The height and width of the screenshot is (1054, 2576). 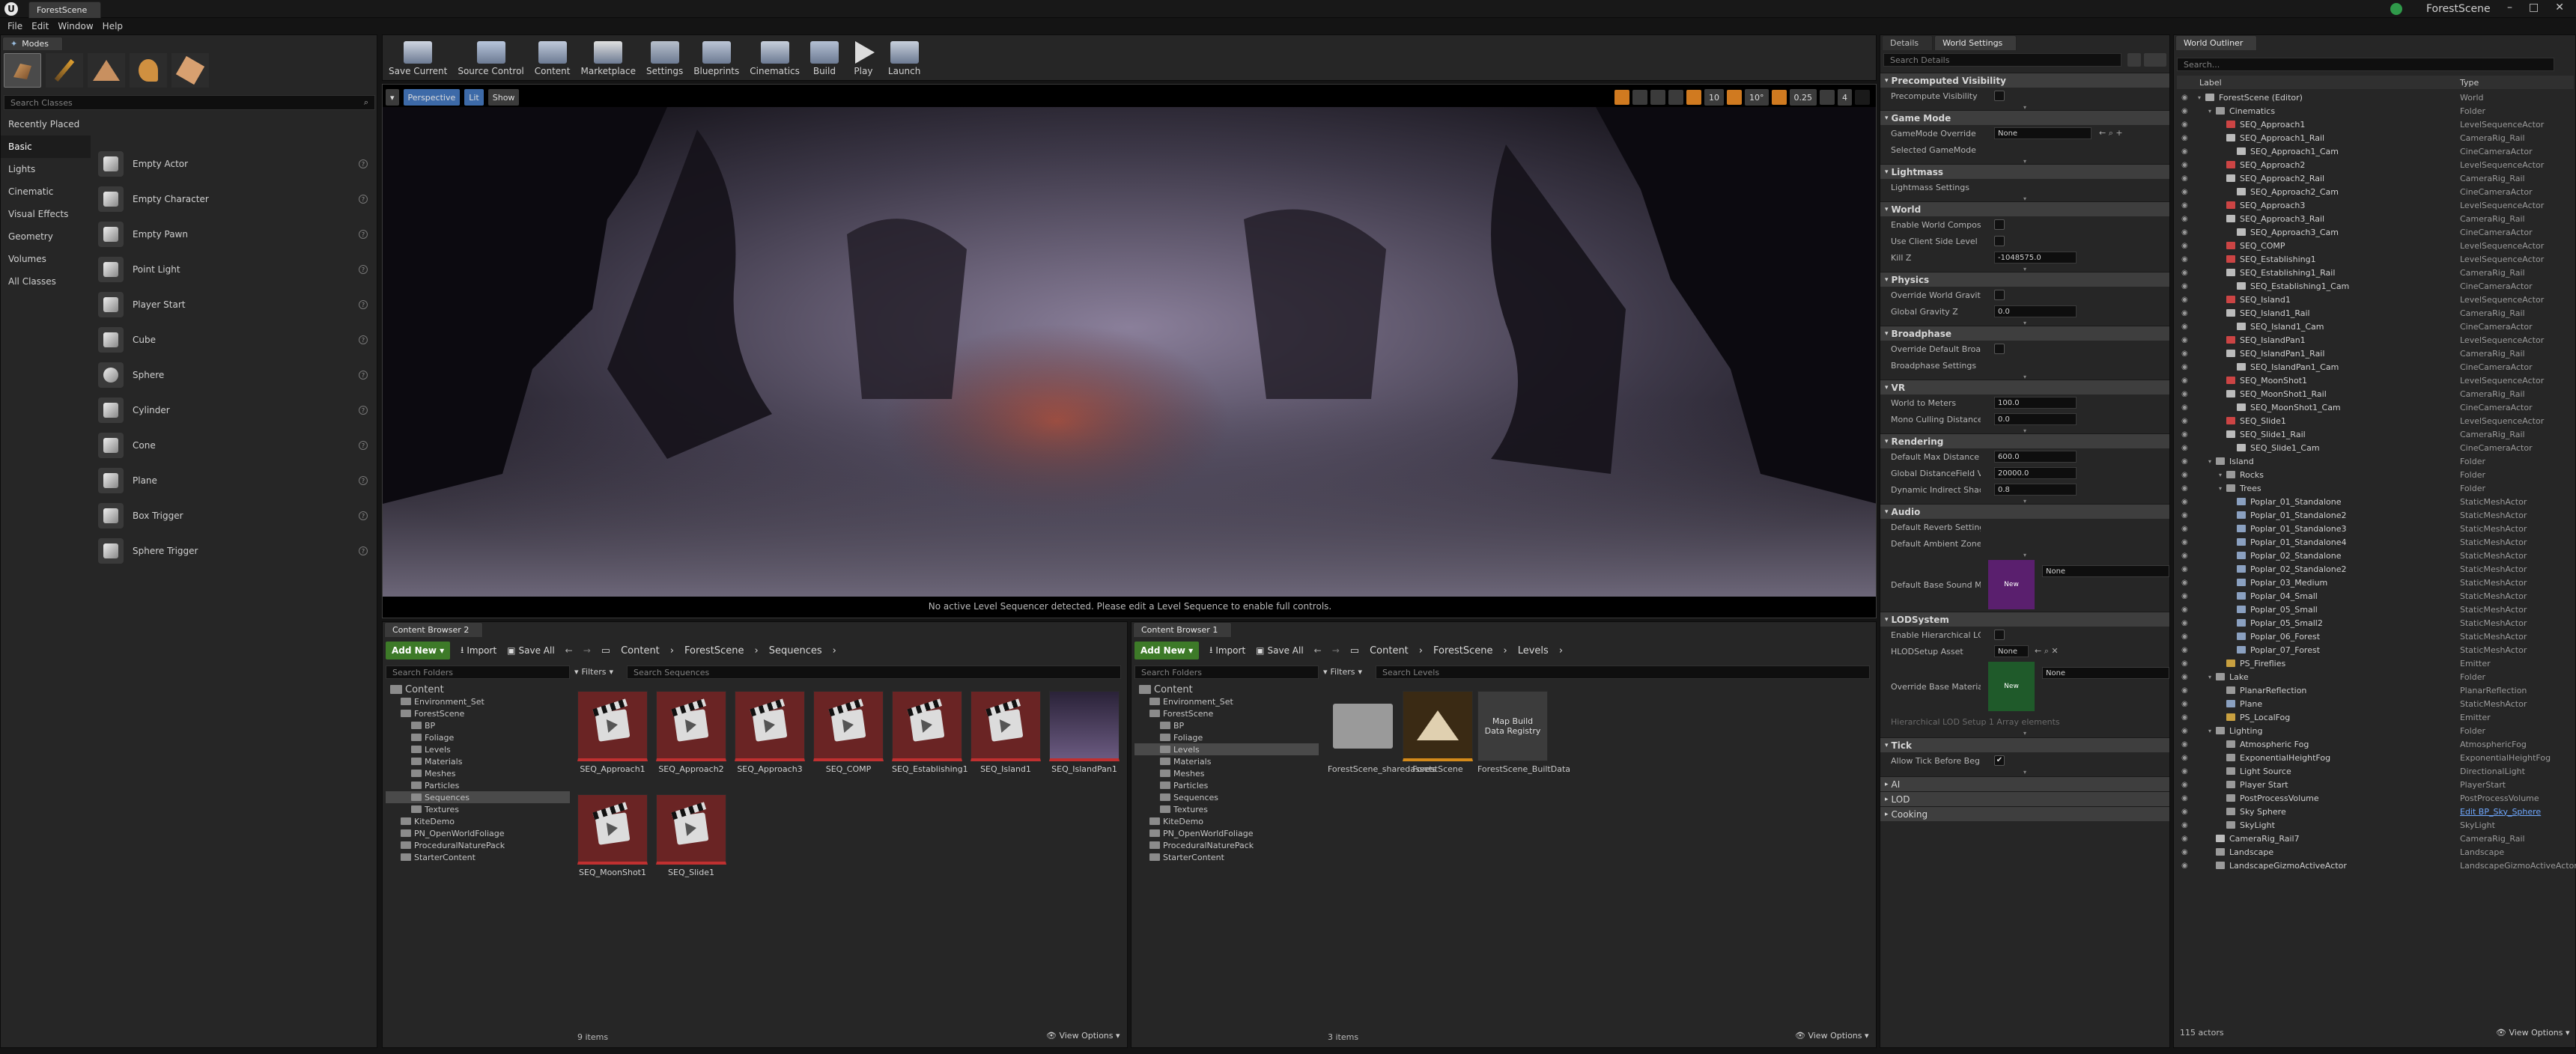 I want to click on outliner-row: ◉ Poplar_01_Standalone StaticMeshActor, so click(x=2375, y=501).